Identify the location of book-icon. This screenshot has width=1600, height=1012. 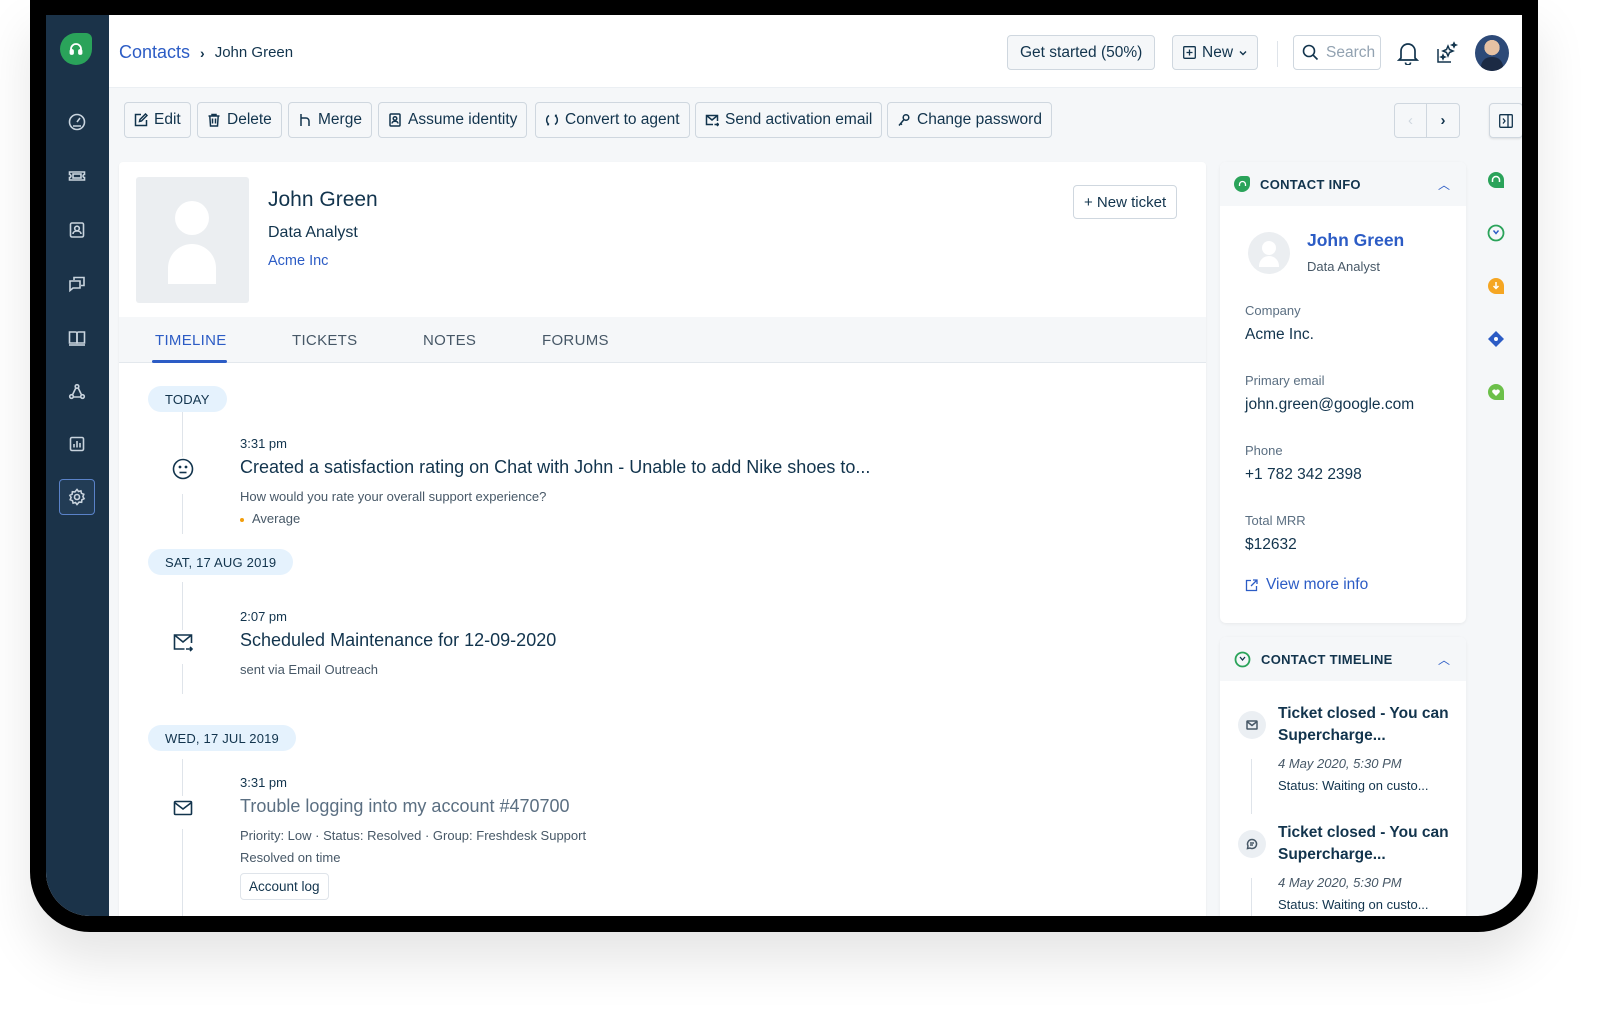
(77, 338).